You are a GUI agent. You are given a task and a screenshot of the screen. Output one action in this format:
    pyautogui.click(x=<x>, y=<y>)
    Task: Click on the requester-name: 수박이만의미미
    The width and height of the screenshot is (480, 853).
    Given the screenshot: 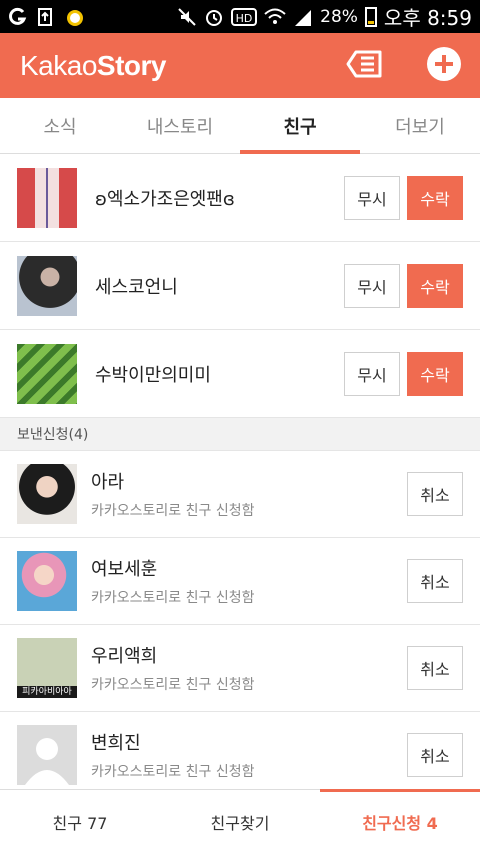 What is the action you would take?
    pyautogui.click(x=153, y=375)
    